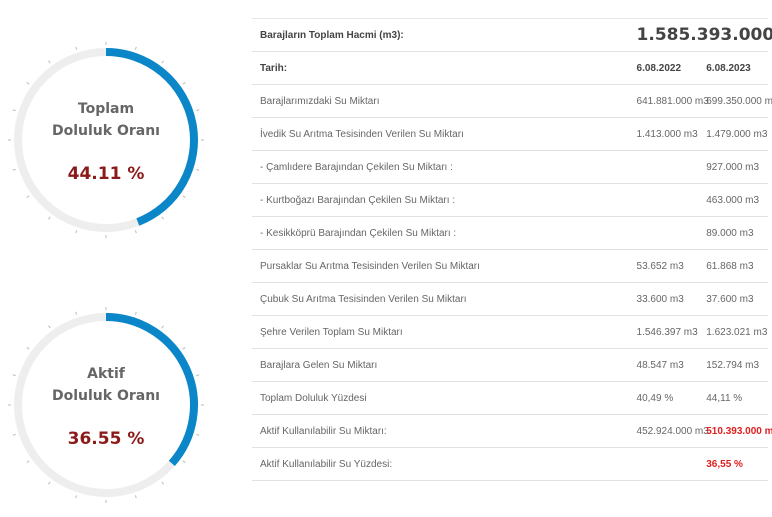  I want to click on row-value-2022: 641.881.000 m3, so click(668, 101).